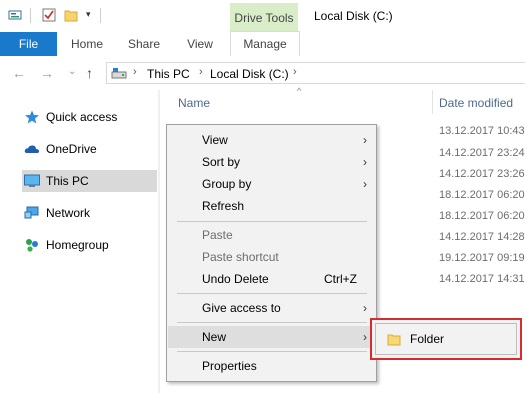  I want to click on menu-item-label: Paste, so click(217, 235).